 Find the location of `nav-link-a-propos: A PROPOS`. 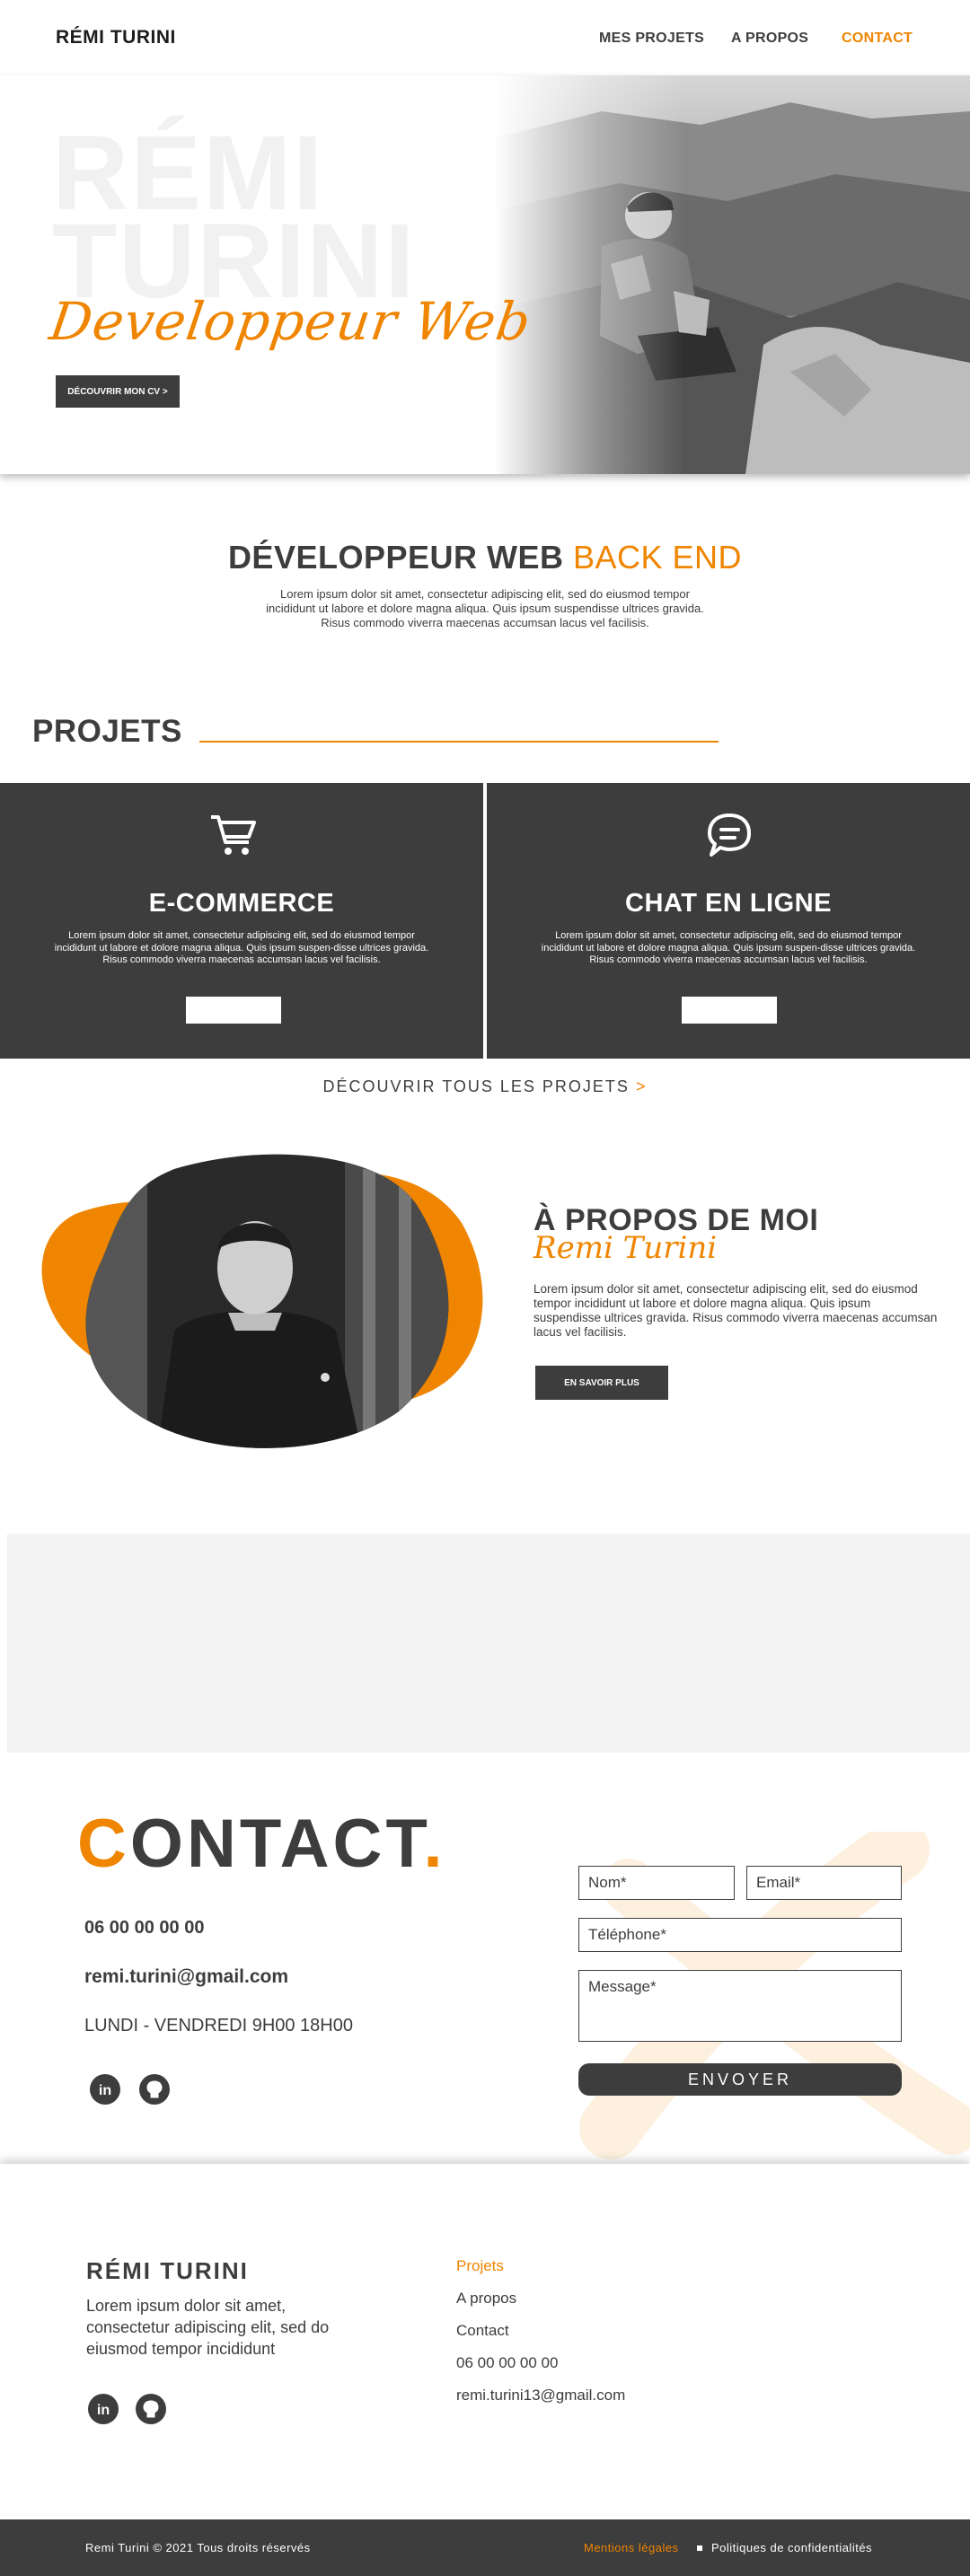

nav-link-a-propos: A PROPOS is located at coordinates (769, 39).